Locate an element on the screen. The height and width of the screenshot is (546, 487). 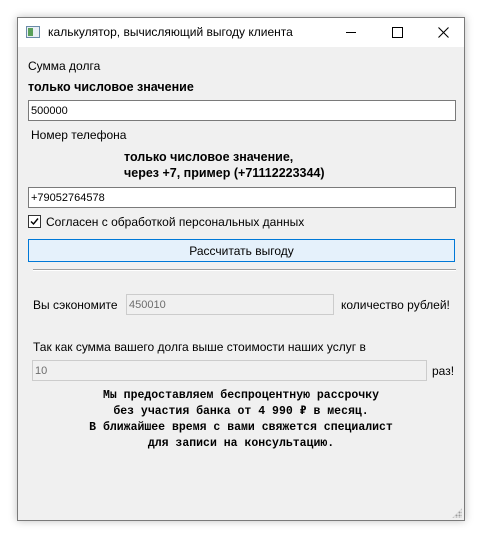
app-icon is located at coordinates (33, 32).